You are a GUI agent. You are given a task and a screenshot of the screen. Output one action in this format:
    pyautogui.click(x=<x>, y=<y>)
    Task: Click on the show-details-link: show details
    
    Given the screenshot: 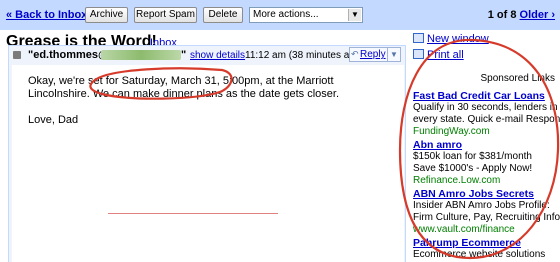 What is the action you would take?
    pyautogui.click(x=217, y=55)
    